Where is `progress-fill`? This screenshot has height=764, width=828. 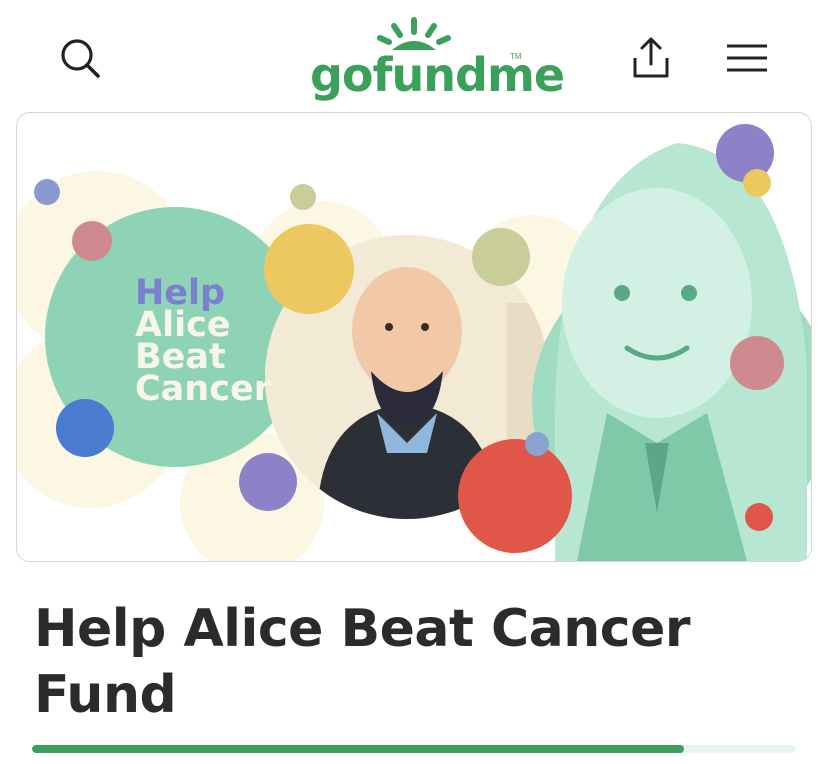 progress-fill is located at coordinates (358, 749).